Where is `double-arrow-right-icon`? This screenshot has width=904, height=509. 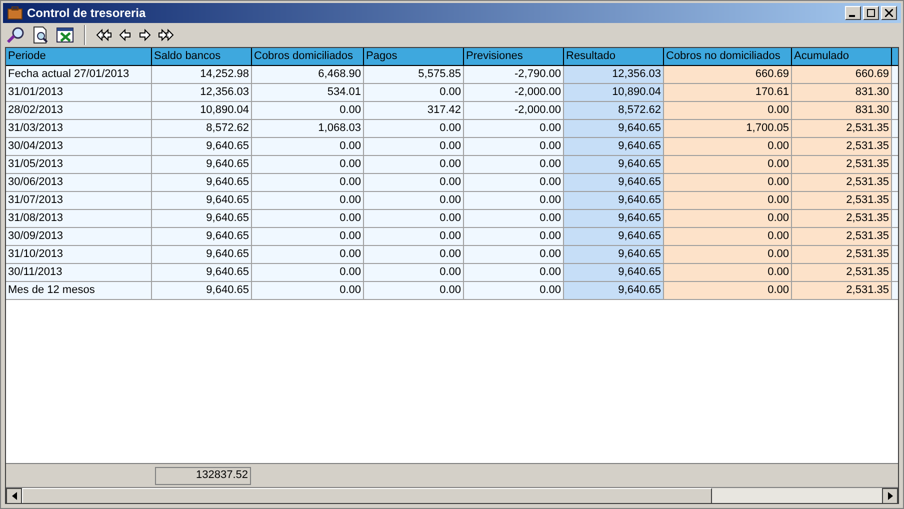 double-arrow-right-icon is located at coordinates (166, 35).